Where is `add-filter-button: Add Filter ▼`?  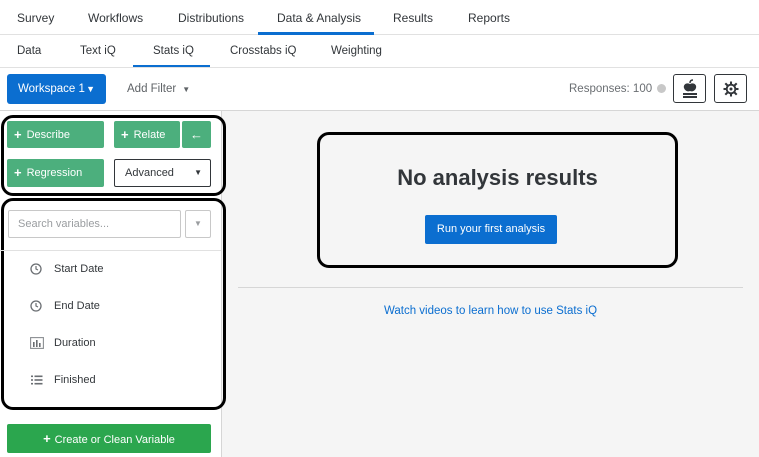 add-filter-button: Add Filter ▼ is located at coordinates (158, 89).